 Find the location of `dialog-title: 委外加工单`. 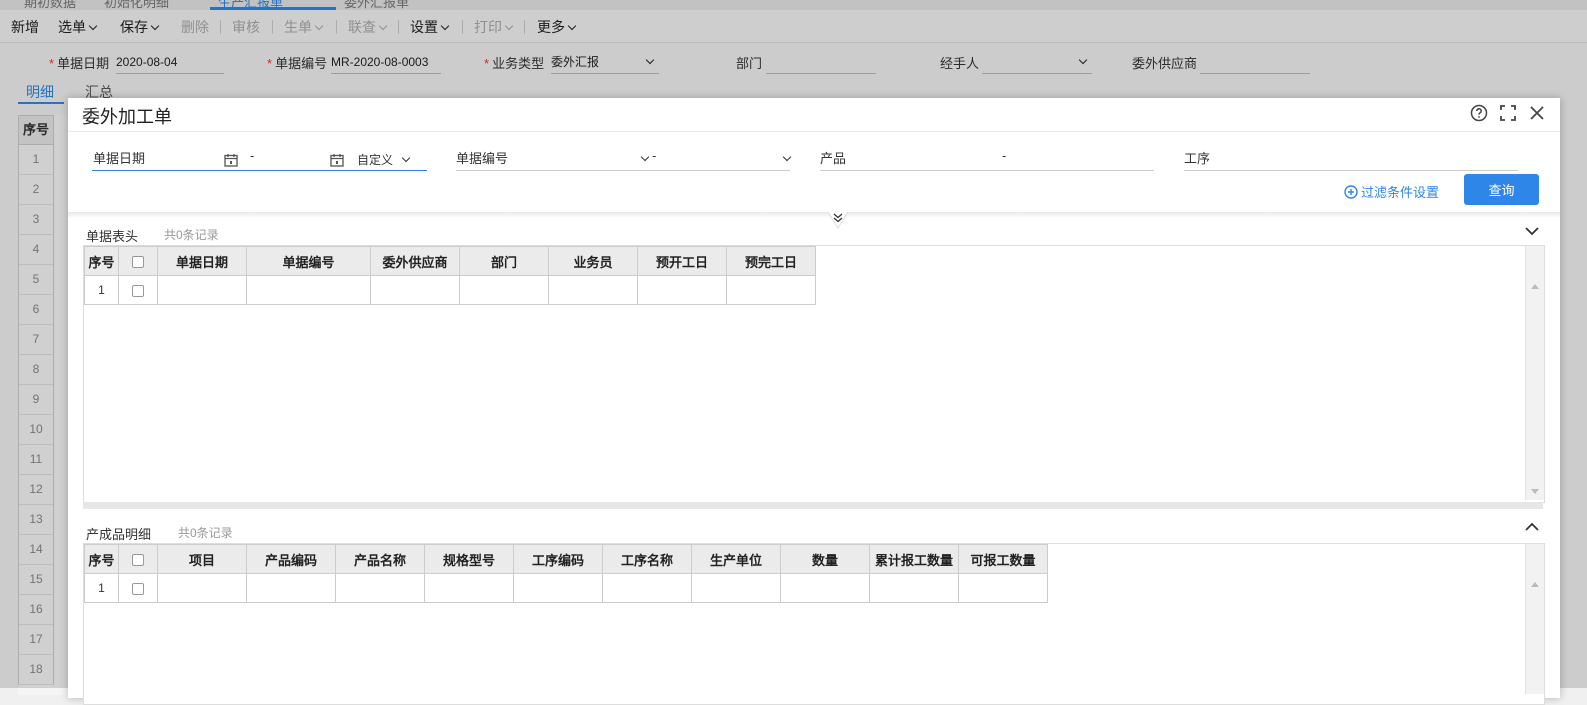

dialog-title: 委外加工单 is located at coordinates (127, 117).